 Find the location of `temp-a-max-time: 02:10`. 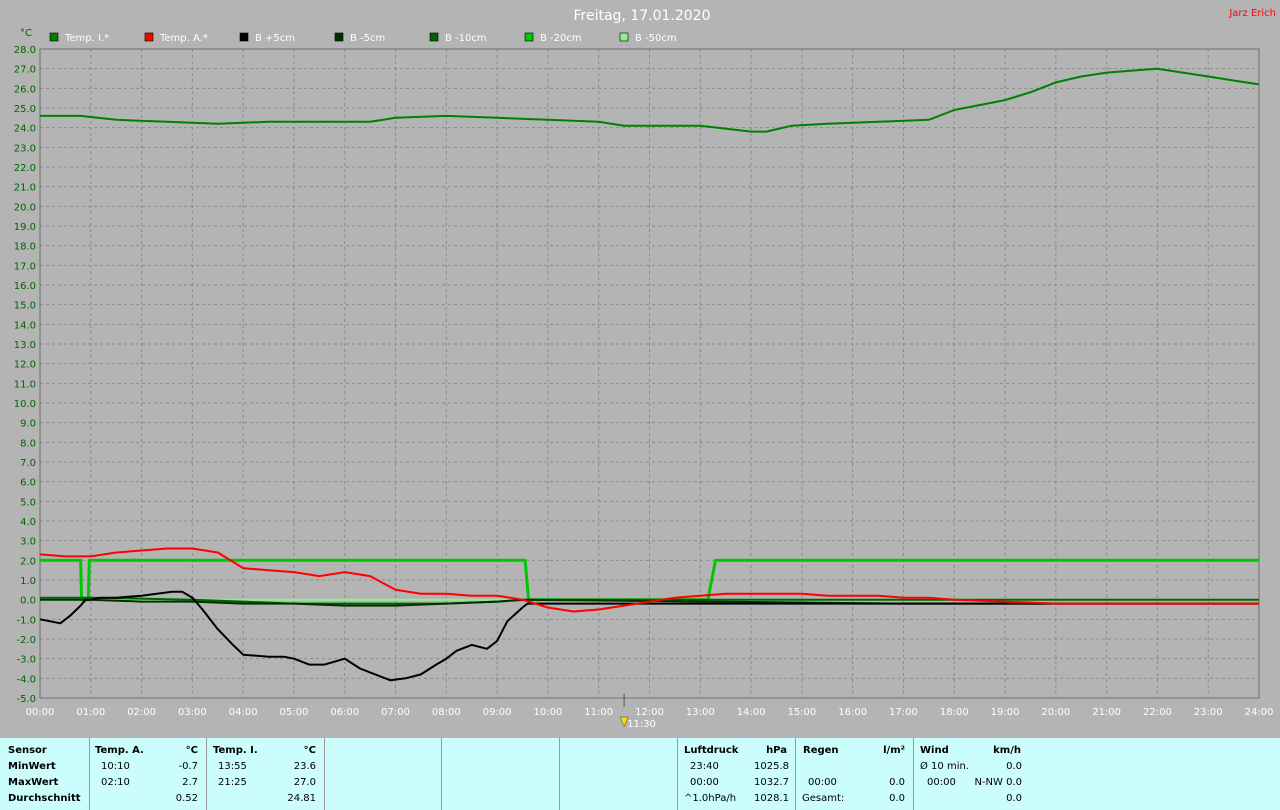

temp-a-max-time: 02:10 is located at coordinates (115, 782).